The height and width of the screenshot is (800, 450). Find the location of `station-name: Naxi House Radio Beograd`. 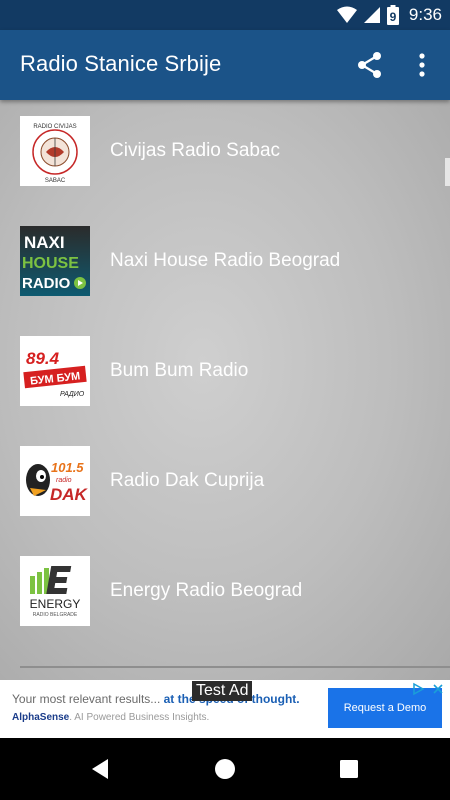

station-name: Naxi House Radio Beograd is located at coordinates (225, 260).